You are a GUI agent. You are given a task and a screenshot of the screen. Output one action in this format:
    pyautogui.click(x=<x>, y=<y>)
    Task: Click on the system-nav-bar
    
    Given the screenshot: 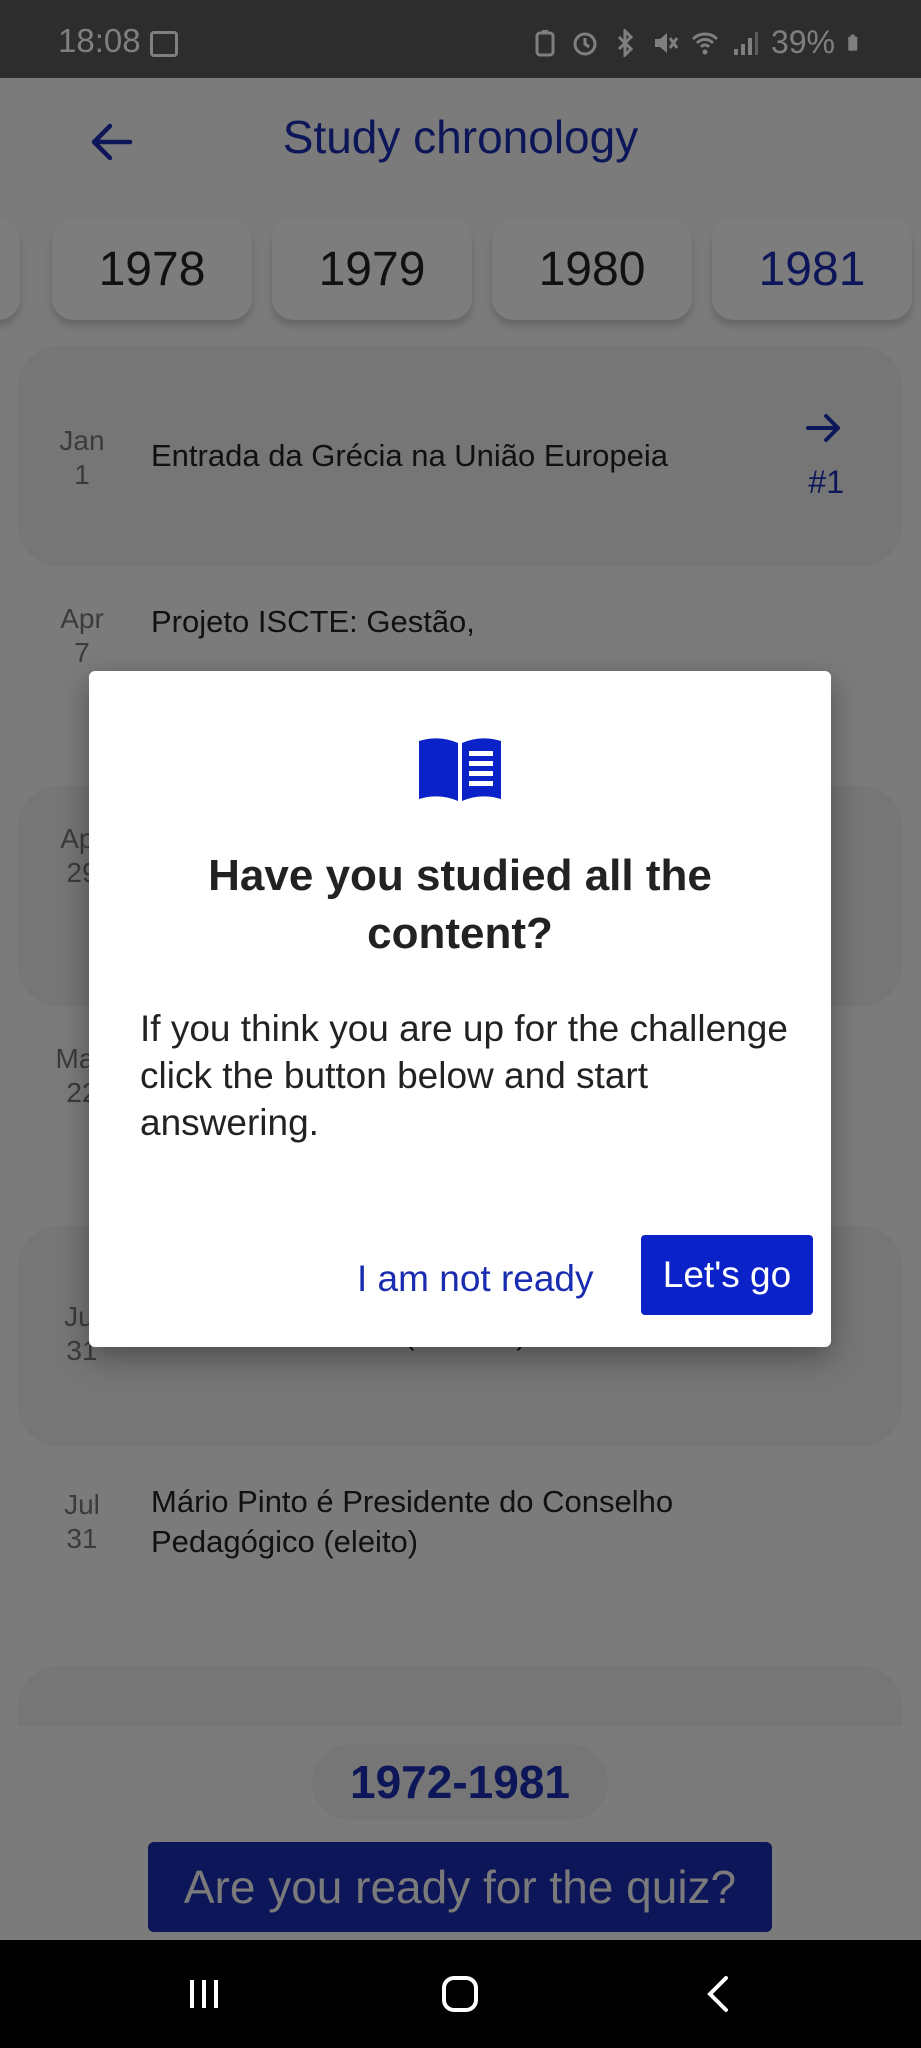 What is the action you would take?
    pyautogui.click(x=460, y=1994)
    